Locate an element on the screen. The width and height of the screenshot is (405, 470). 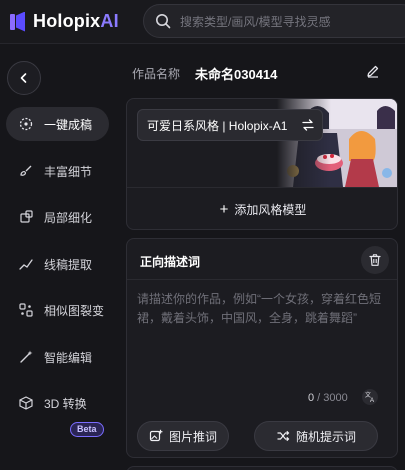
sidebar-item-local-refine: 局部细化 is located at coordinates (57, 217).